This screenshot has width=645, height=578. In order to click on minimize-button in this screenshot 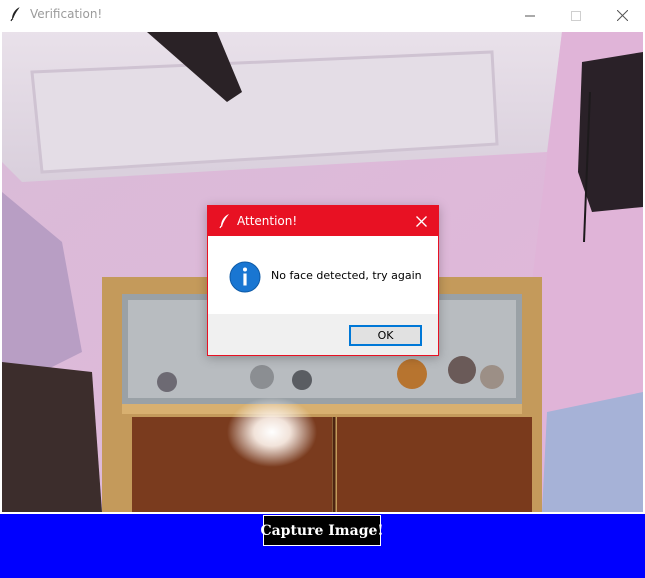, I will do `click(530, 15)`.